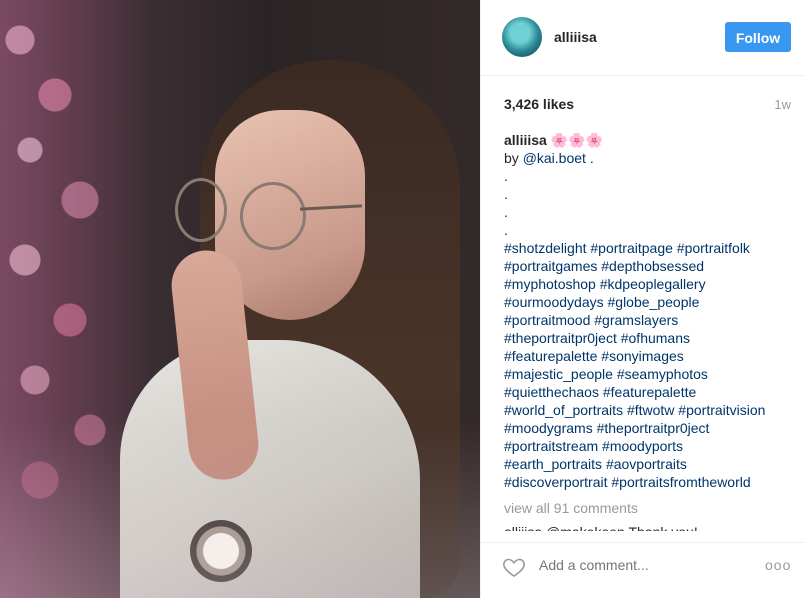 The image size is (804, 599). What do you see at coordinates (639, 565) in the screenshot?
I see `add-comment-input` at bounding box center [639, 565].